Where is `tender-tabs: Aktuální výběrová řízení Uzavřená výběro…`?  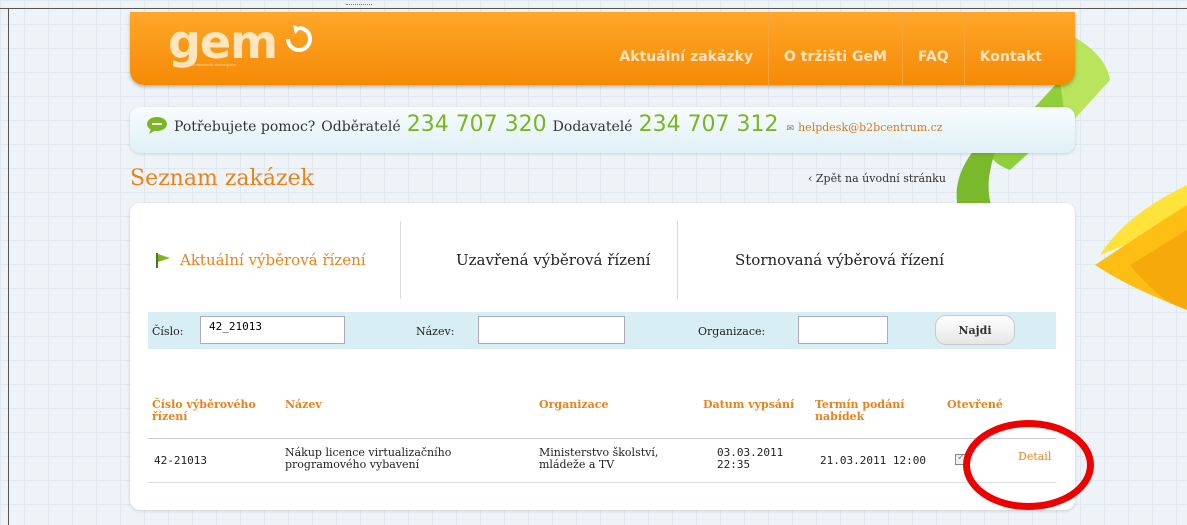
tender-tabs: Aktuální výběrová řízení Uzavřená výběro… is located at coordinates (602, 260).